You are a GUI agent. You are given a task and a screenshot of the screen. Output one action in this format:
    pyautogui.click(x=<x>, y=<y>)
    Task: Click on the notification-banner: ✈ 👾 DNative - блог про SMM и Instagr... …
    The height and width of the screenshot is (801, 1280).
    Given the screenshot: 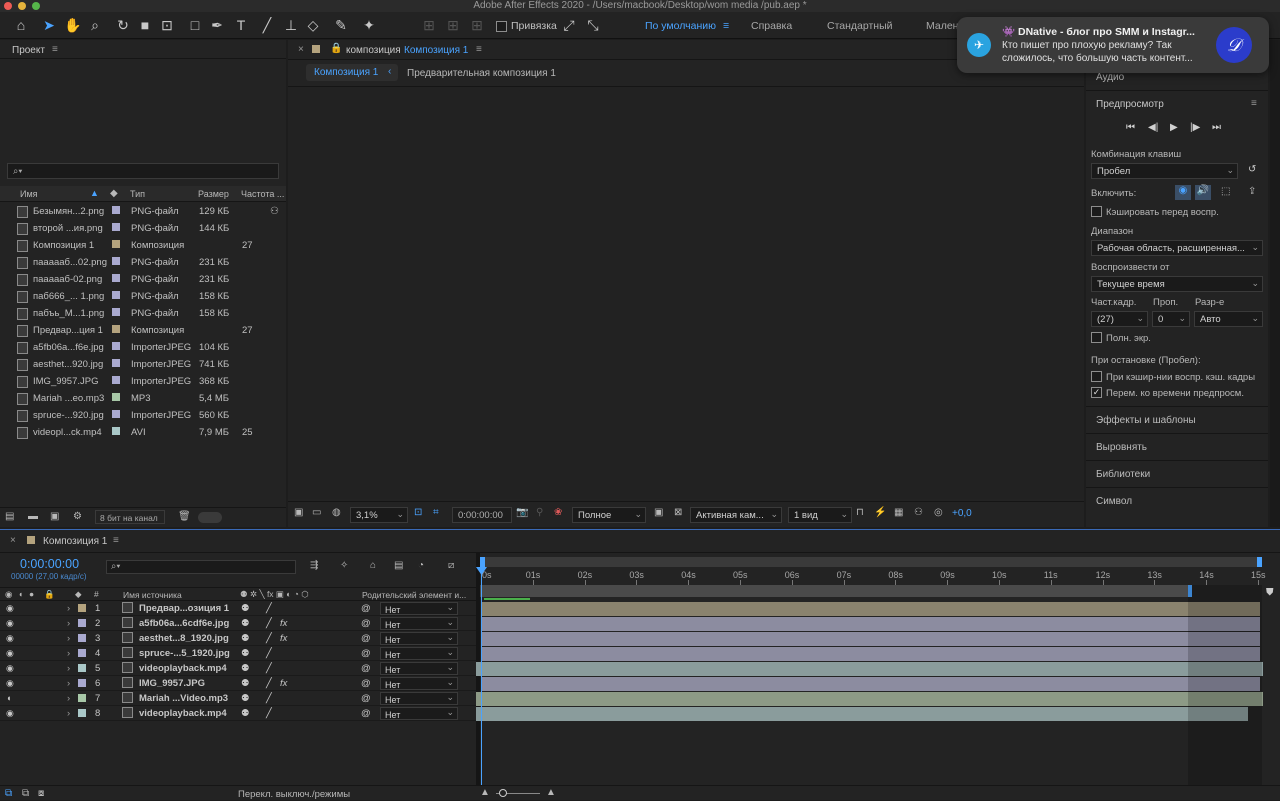 What is the action you would take?
    pyautogui.click(x=1113, y=45)
    